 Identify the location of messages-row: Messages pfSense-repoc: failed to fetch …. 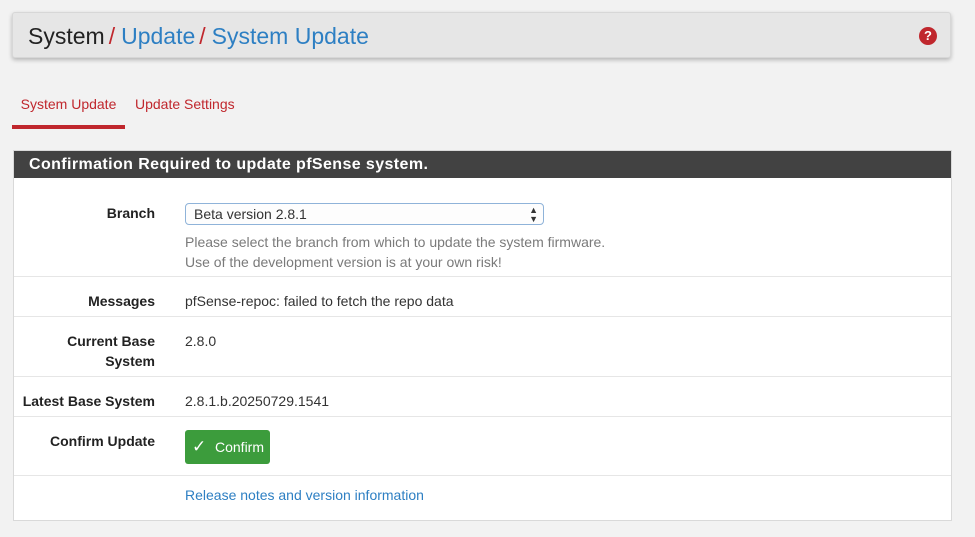
(482, 296).